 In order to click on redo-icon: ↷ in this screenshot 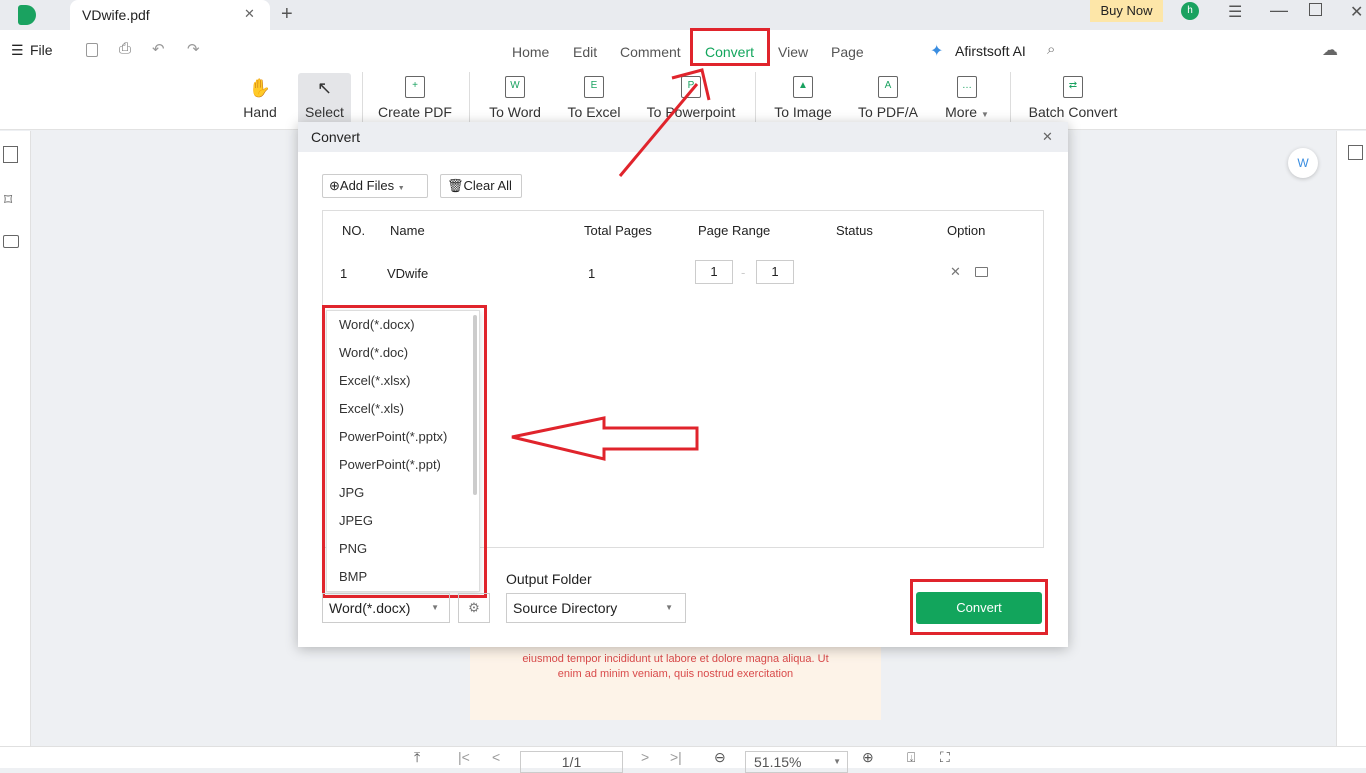, I will do `click(193, 49)`.